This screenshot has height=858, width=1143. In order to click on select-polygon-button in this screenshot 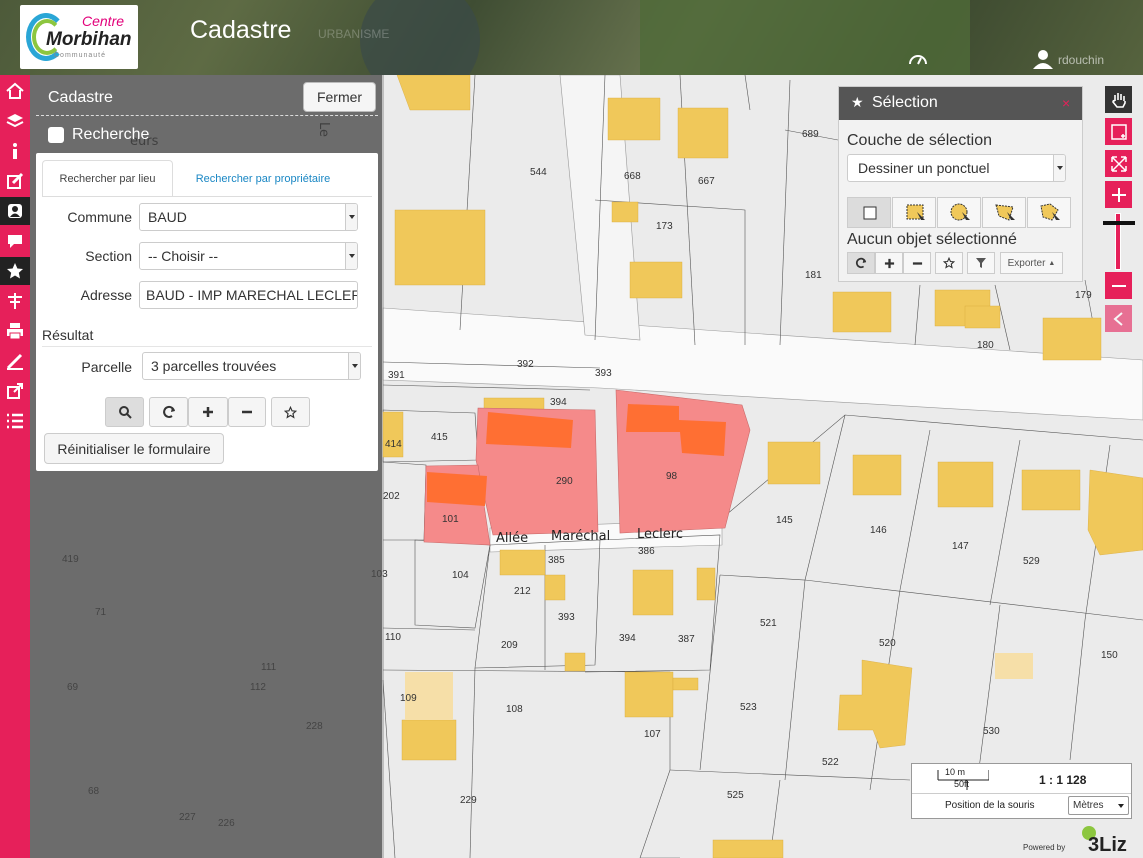, I will do `click(1004, 212)`.